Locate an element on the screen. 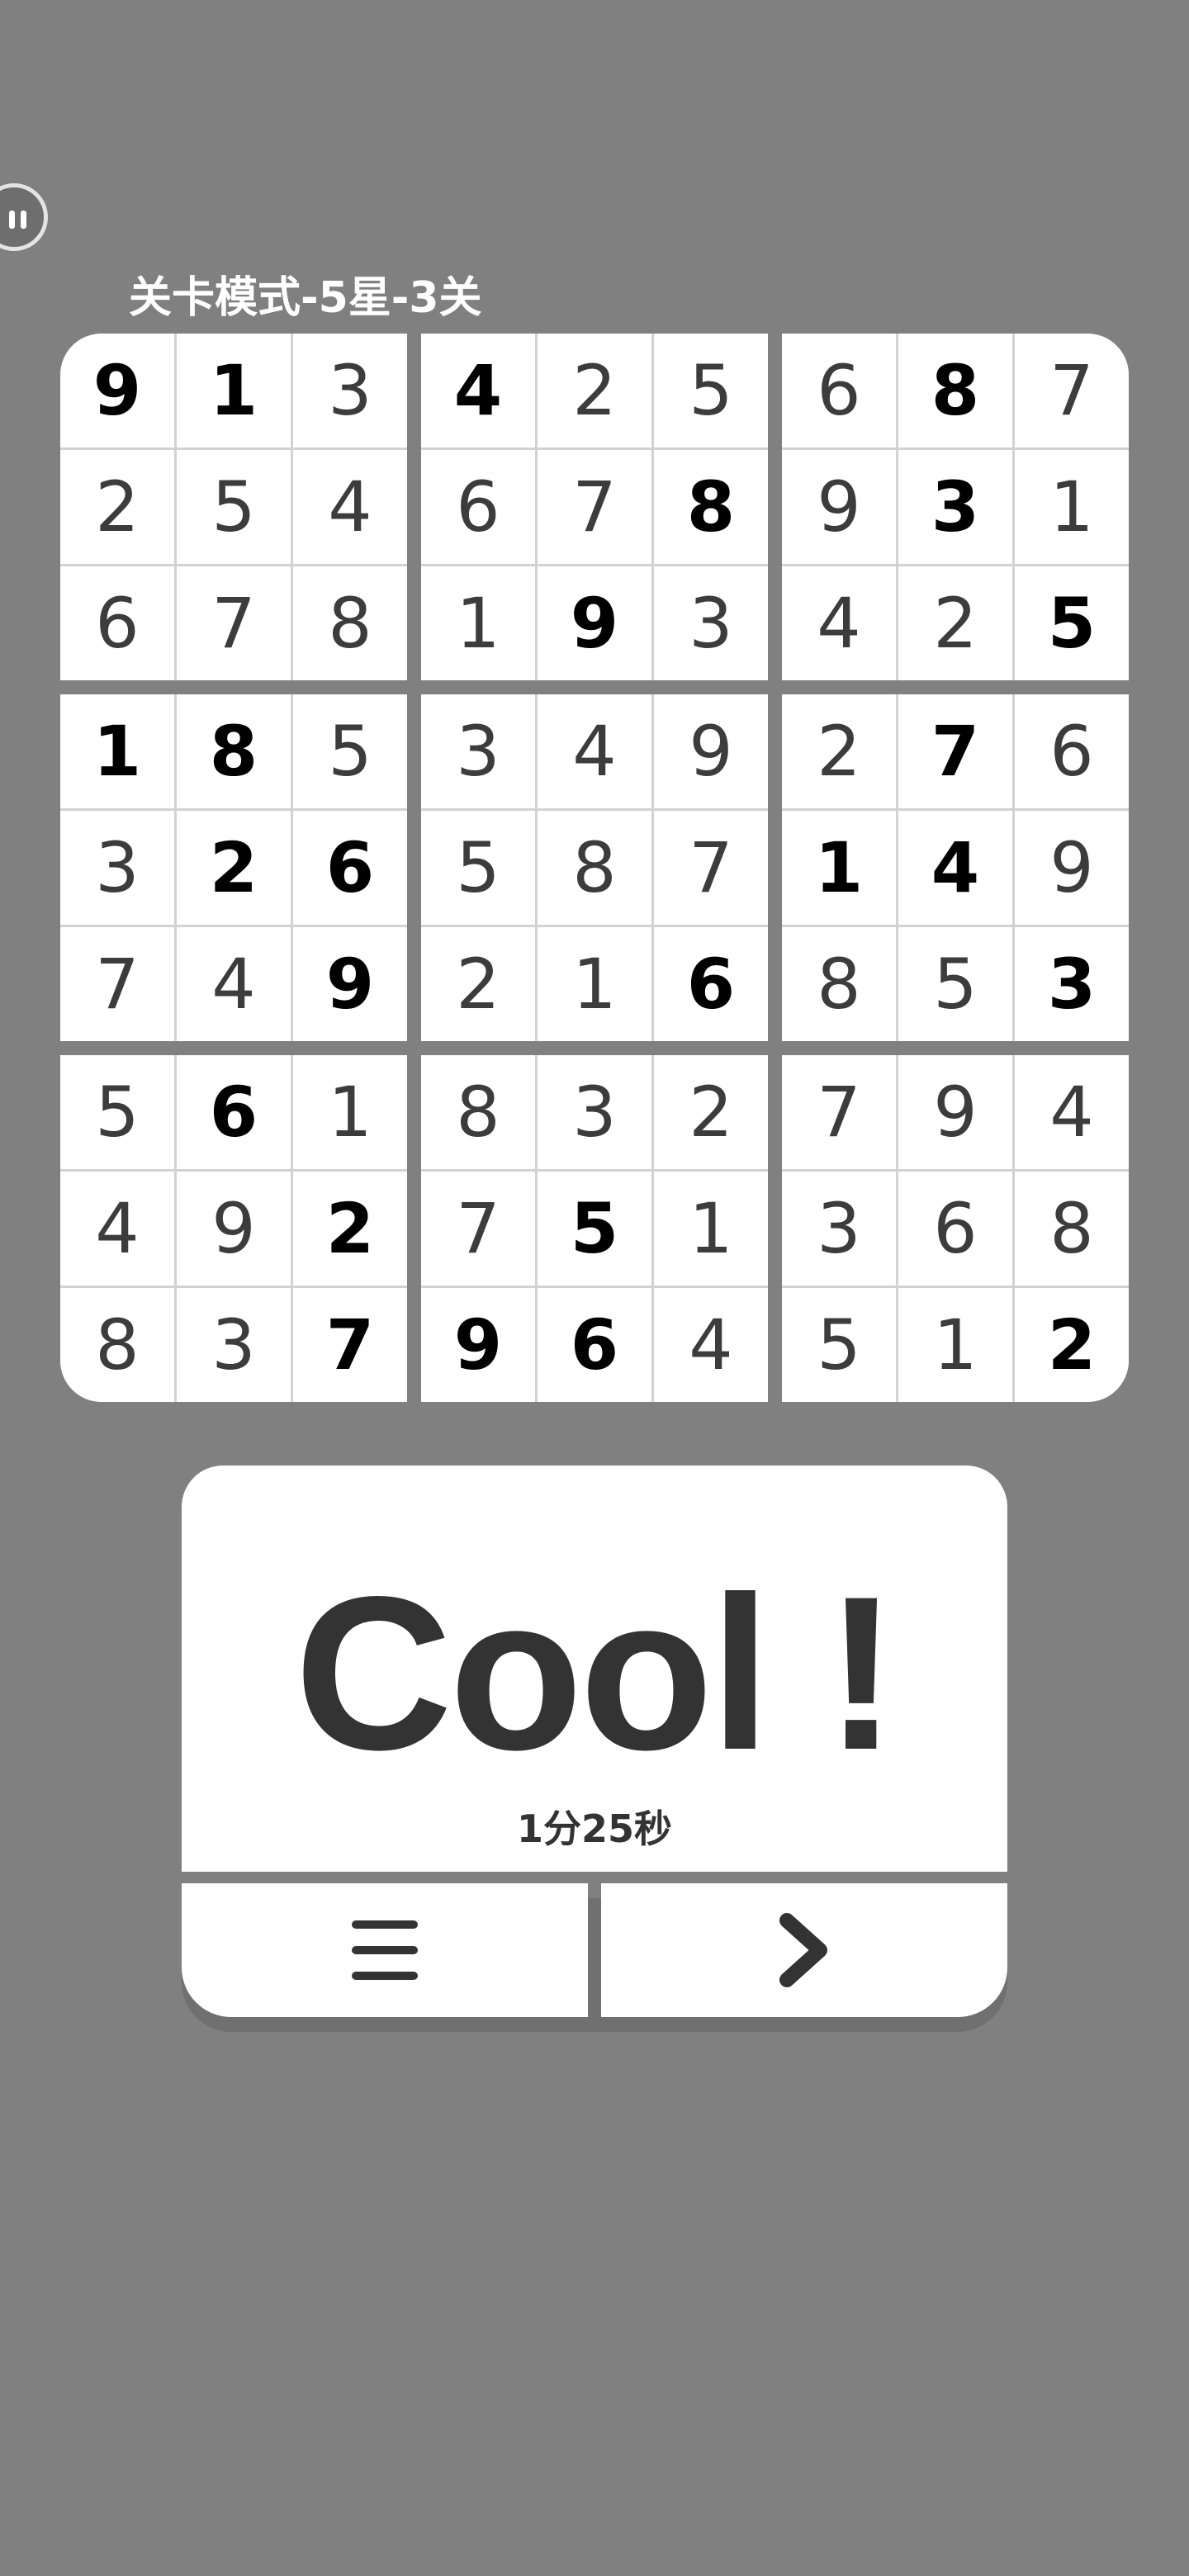 The width and height of the screenshot is (1189, 2576). sudoku-box: 349 587 216 is located at coordinates (594, 867).